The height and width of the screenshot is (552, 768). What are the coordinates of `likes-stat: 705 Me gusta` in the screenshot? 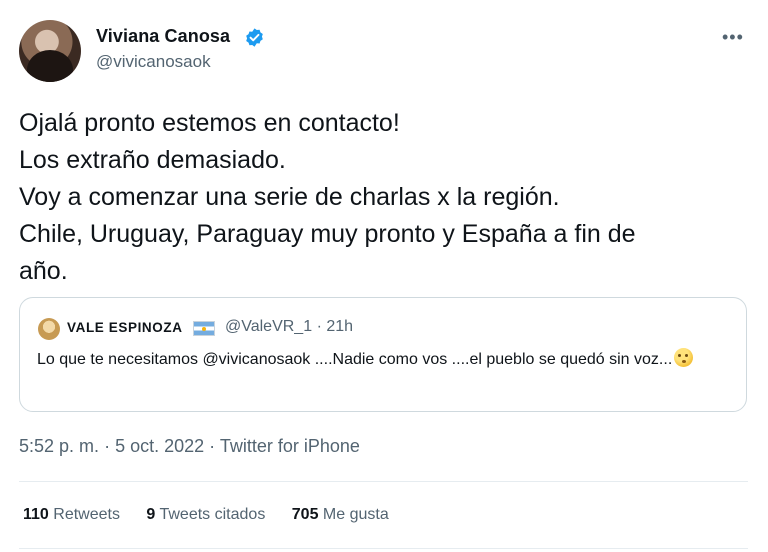 It's located at (340, 515).